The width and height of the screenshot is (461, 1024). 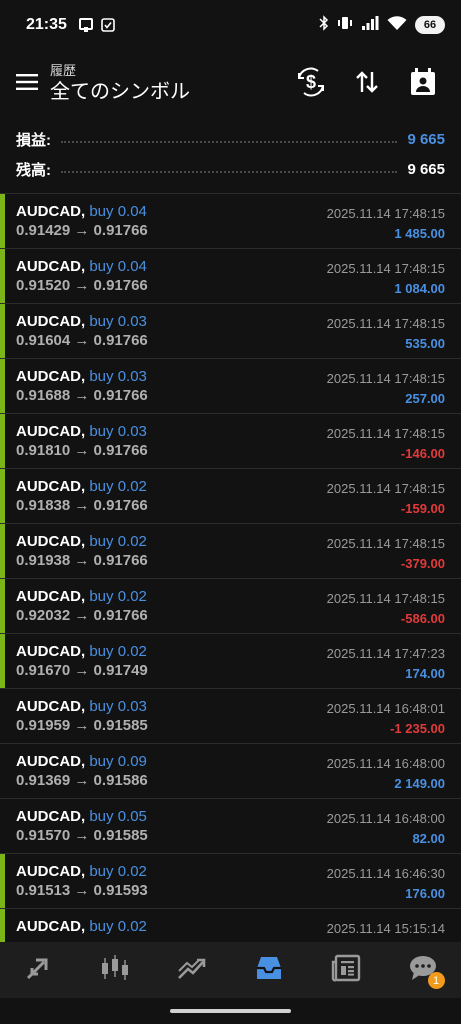 I want to click on history-icon, so click(x=269, y=970).